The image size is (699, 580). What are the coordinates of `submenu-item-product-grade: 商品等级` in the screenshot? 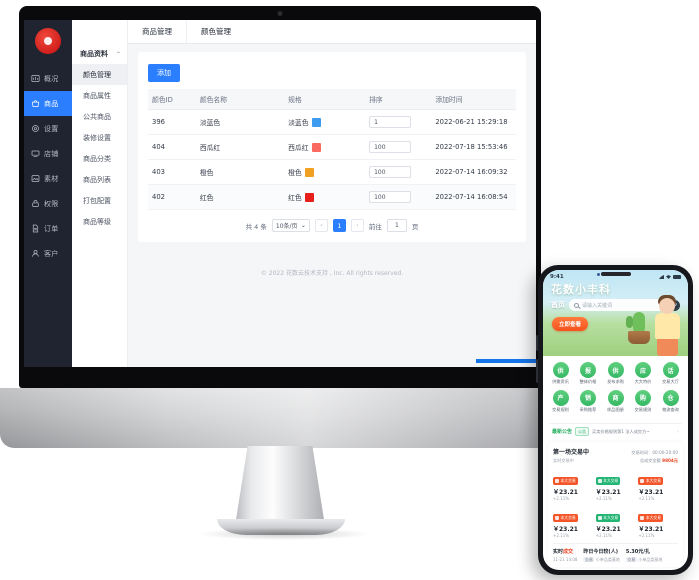 It's located at (99, 221).